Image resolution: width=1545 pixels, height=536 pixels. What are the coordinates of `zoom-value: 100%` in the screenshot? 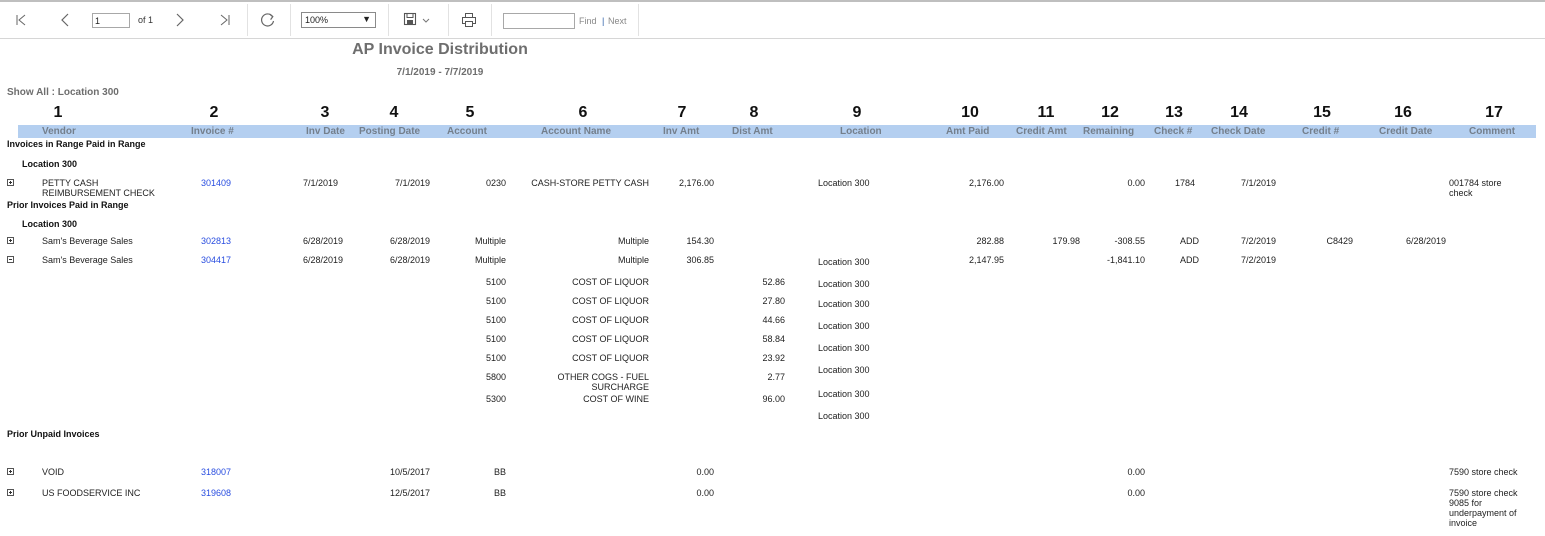 It's located at (317, 20).